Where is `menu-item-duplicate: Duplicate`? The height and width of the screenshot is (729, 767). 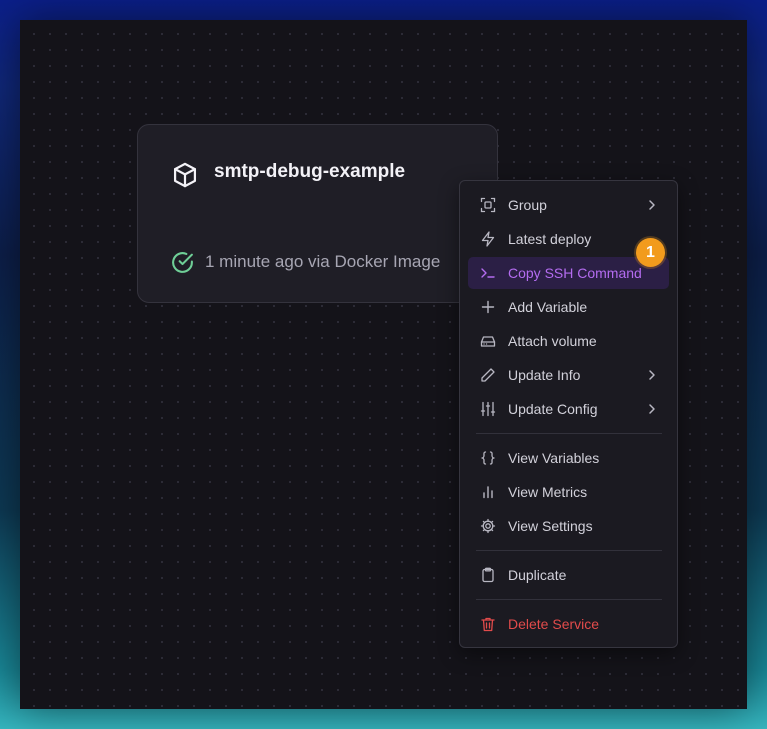
menu-item-duplicate: Duplicate is located at coordinates (568, 575).